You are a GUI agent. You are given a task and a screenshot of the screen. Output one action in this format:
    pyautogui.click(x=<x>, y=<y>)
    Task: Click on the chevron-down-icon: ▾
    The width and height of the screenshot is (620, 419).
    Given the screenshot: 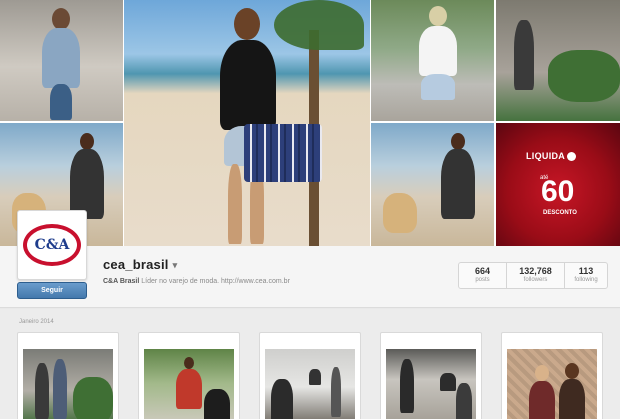 What is the action you would take?
    pyautogui.click(x=175, y=265)
    